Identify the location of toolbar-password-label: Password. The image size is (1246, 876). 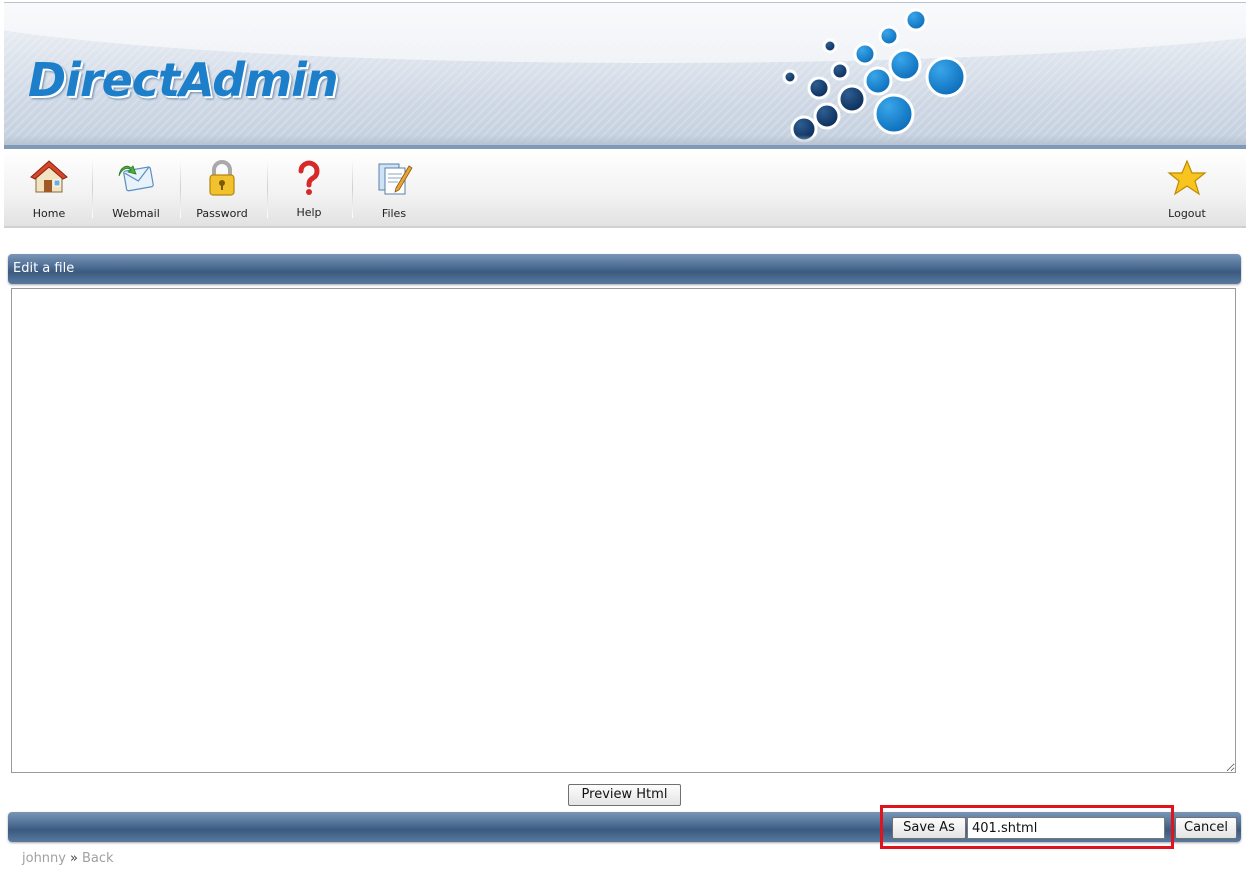
(222, 213).